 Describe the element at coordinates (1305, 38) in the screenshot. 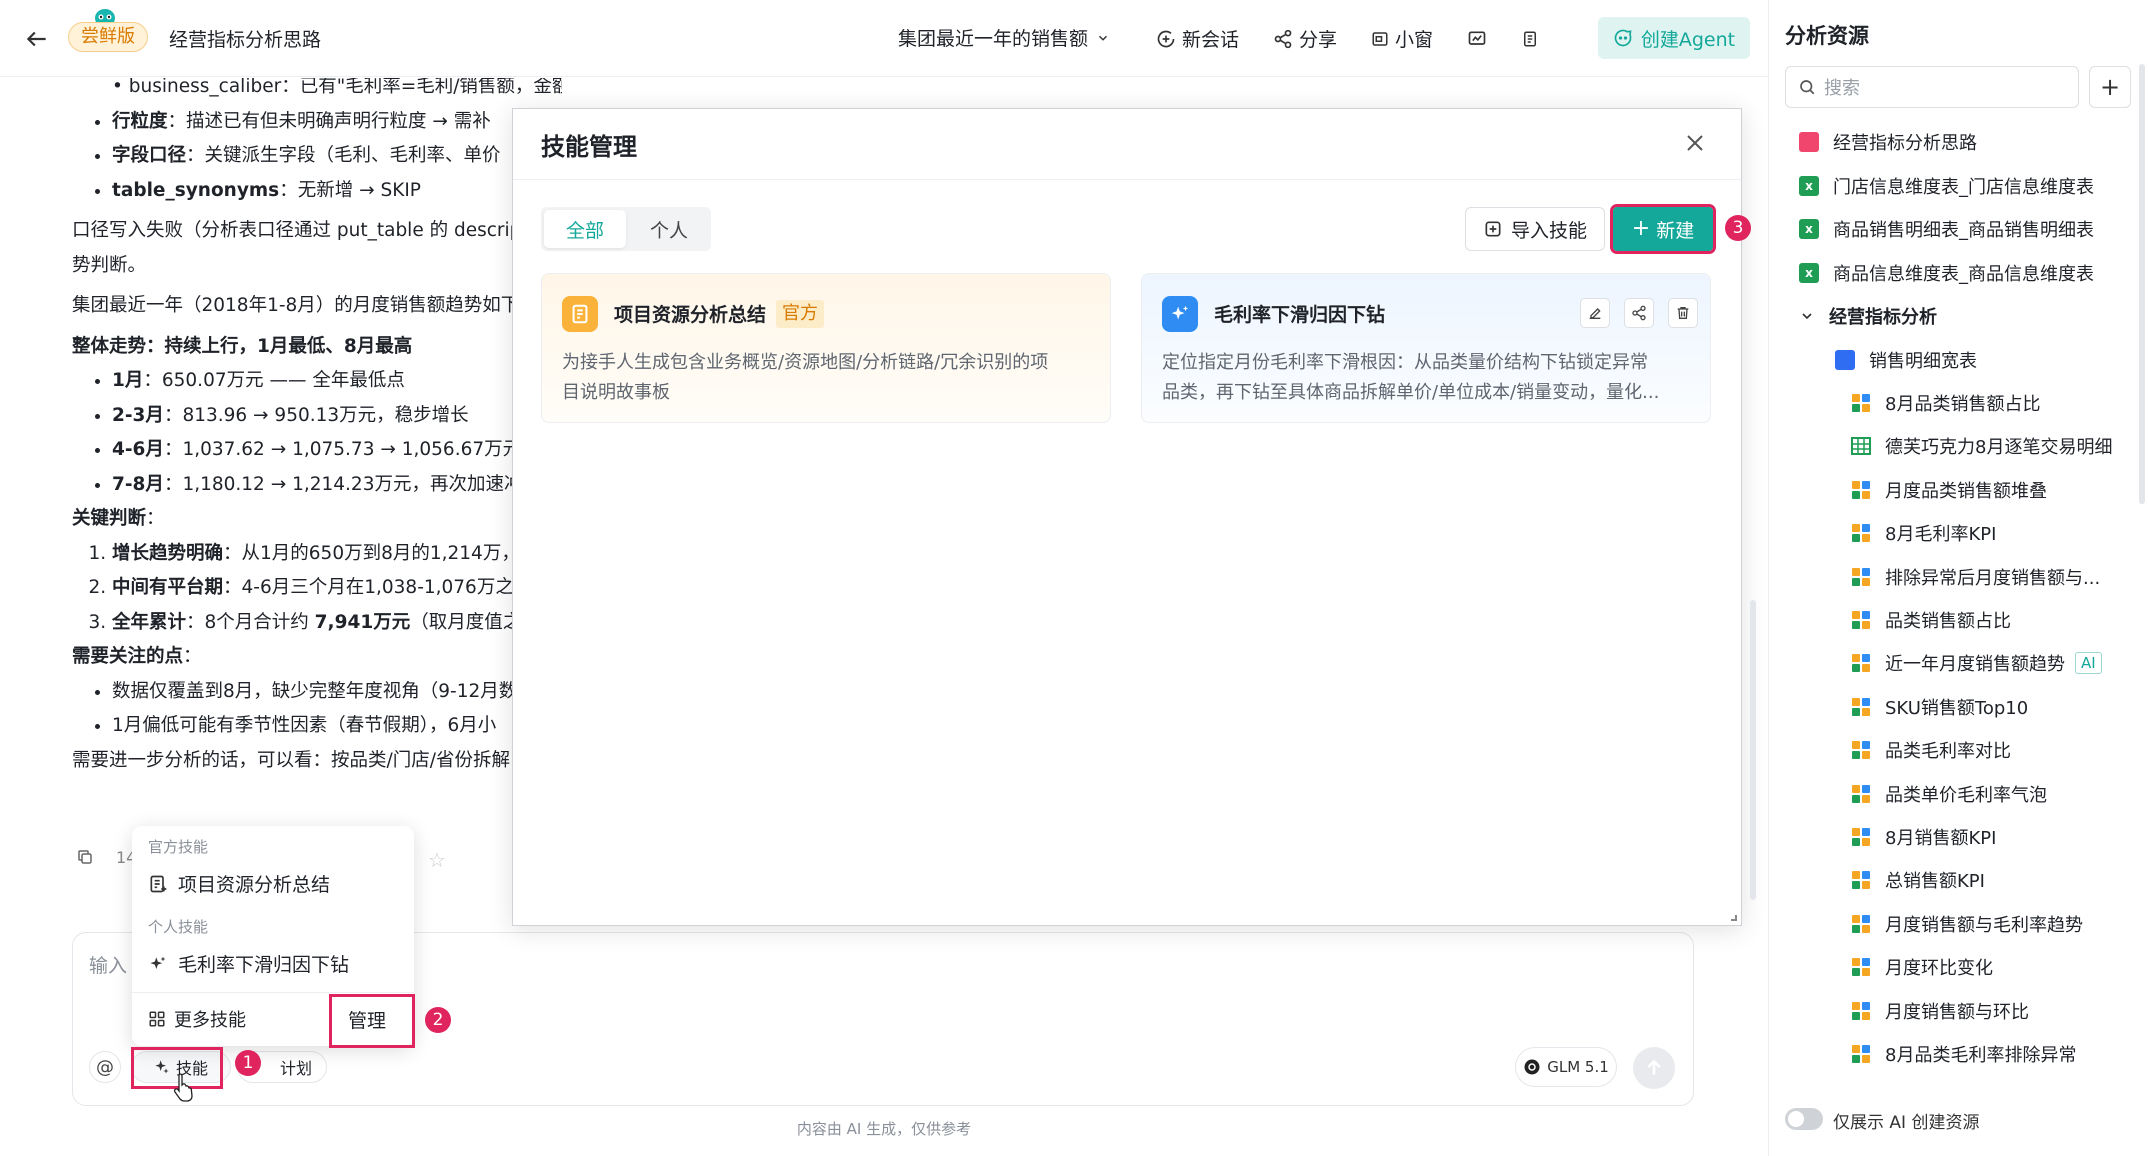

I see `share-button: 分享` at that location.